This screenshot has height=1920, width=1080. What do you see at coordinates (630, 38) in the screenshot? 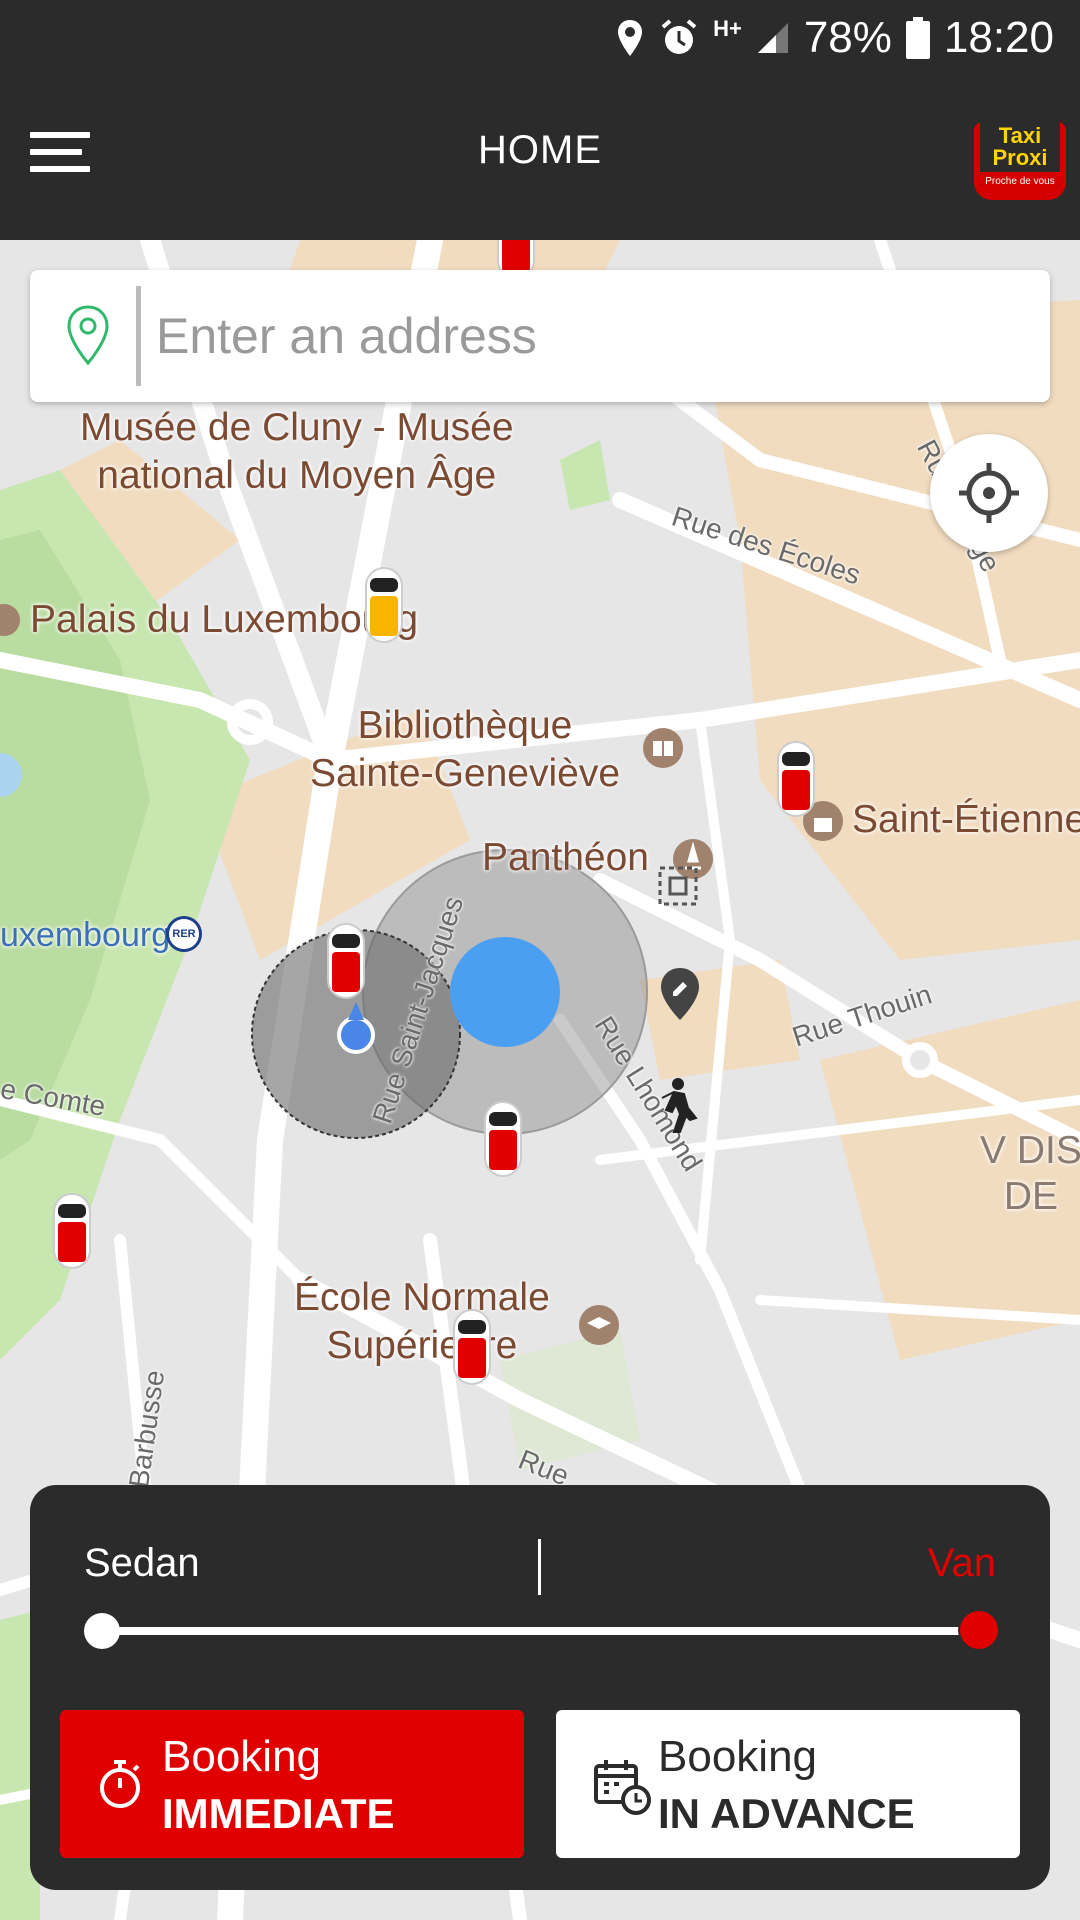
I see `location-icon` at bounding box center [630, 38].